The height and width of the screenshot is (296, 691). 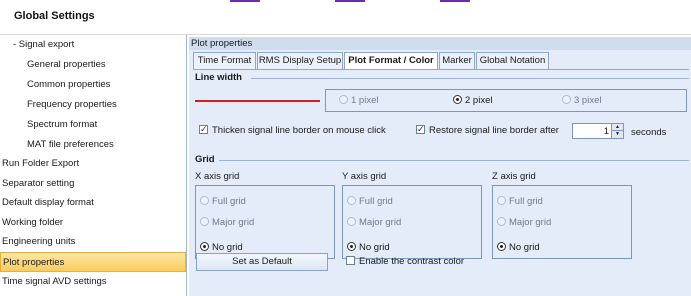 I want to click on y-major-grid-radio: Major grid, so click(x=374, y=223).